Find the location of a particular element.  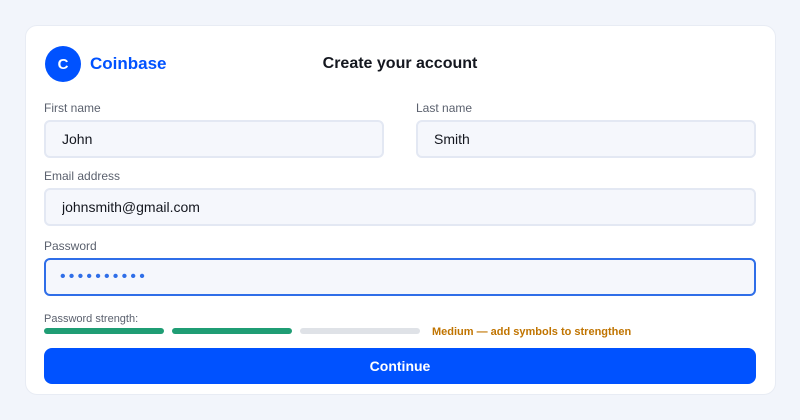

last-name-label: Last name is located at coordinates (444, 108).